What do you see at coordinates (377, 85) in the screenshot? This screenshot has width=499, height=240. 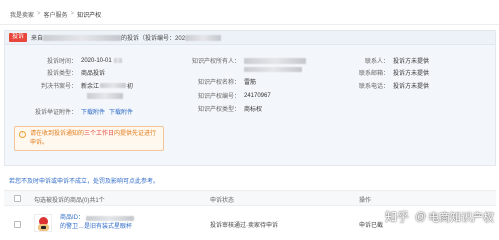 I see `field-phone: 联系电话： 投诉方未提供` at bounding box center [377, 85].